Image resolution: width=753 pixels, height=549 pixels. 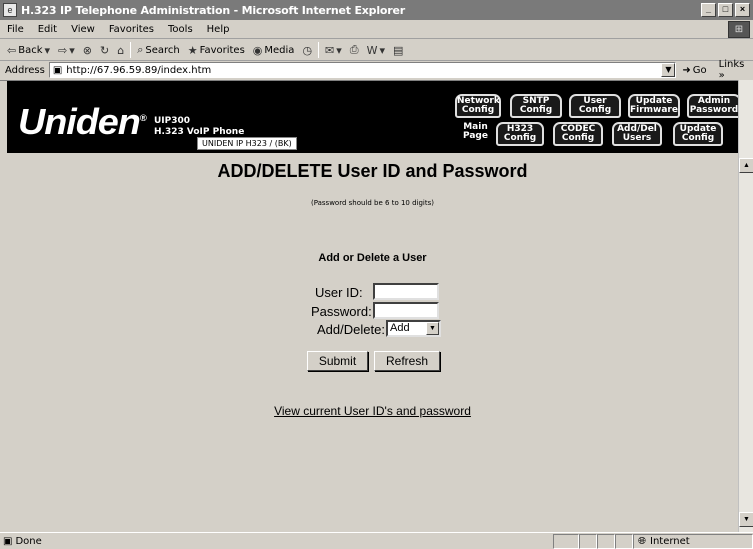 I want to click on refresh-browser-button: ↻, so click(x=104, y=50).